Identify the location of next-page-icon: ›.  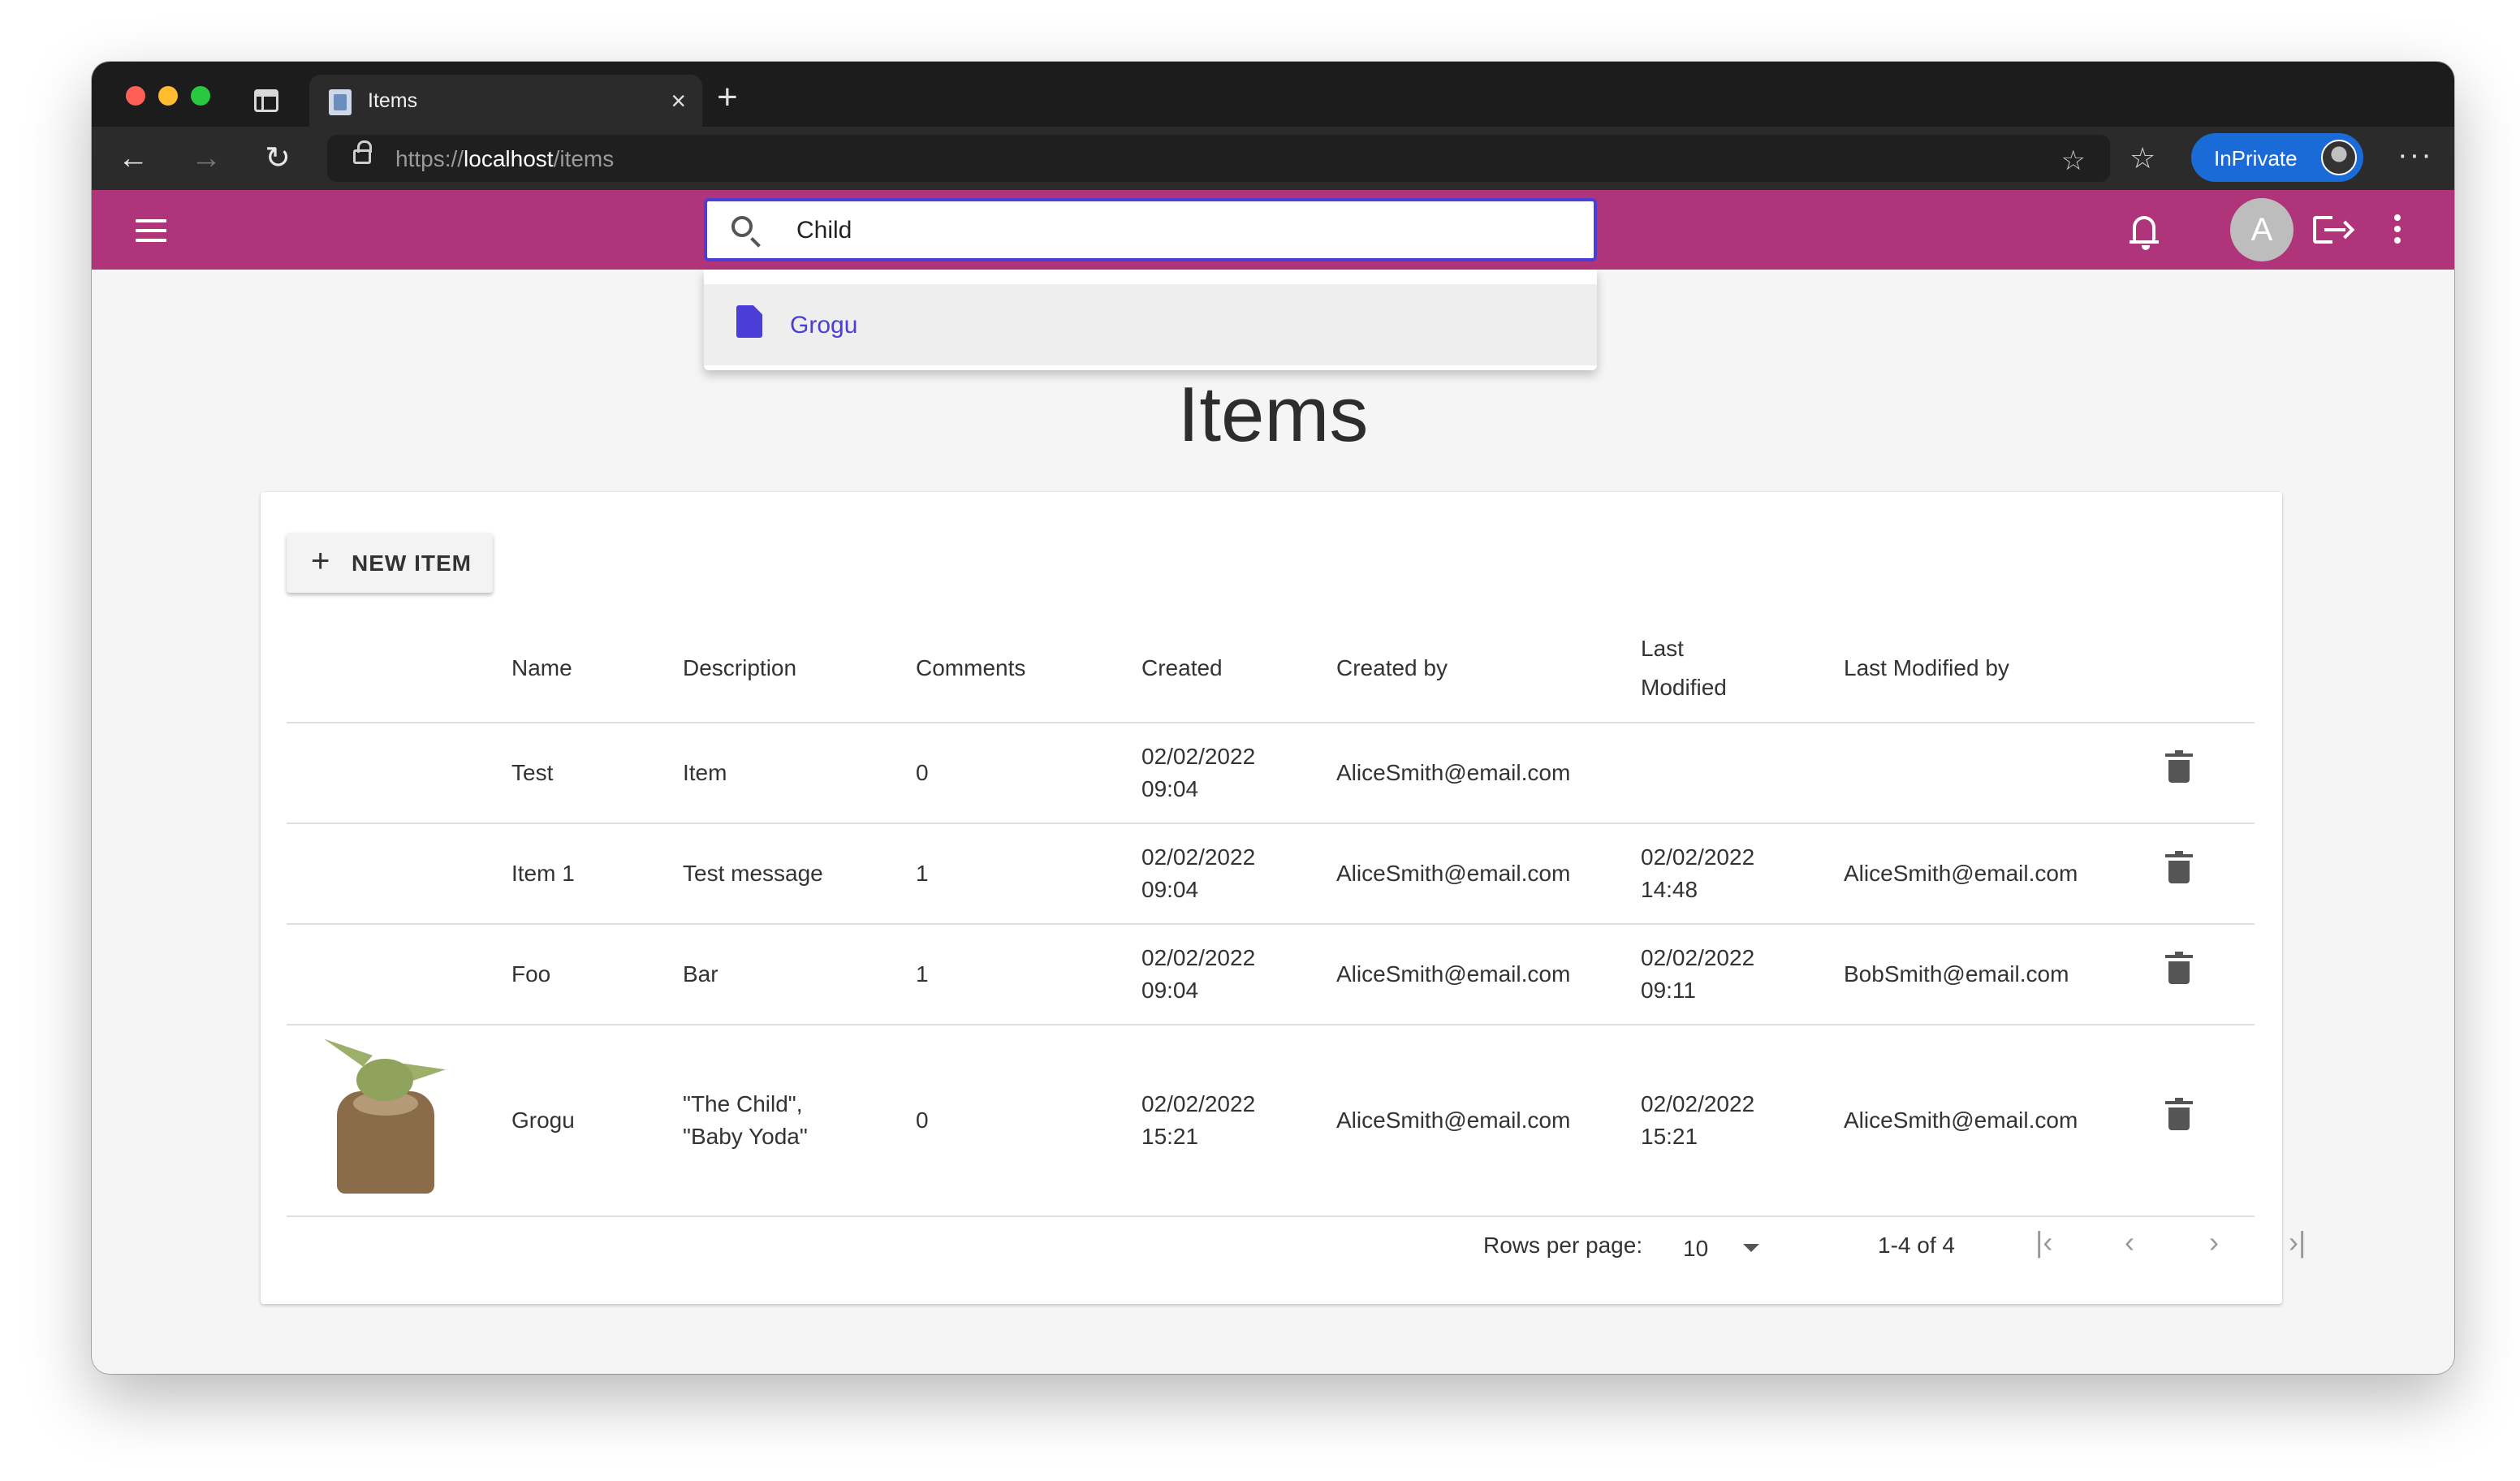
(2214, 1242).